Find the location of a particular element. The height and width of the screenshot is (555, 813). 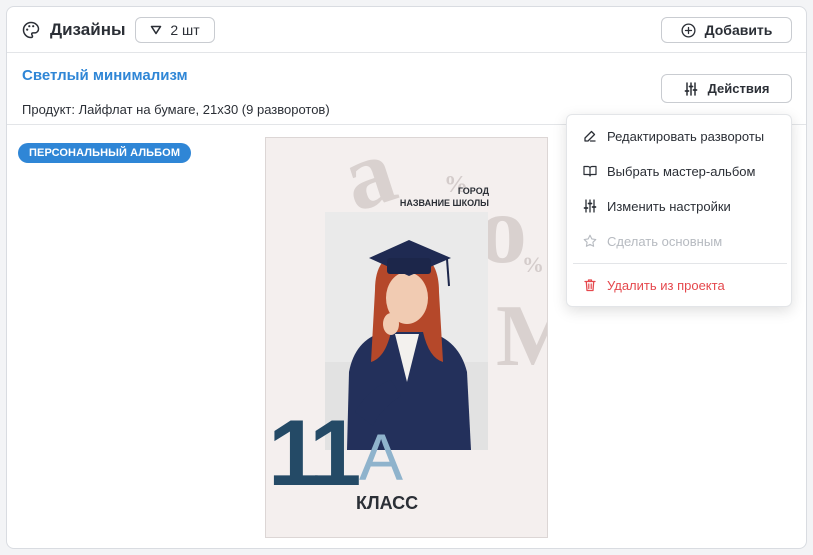

add-design-button: Добавить is located at coordinates (726, 30).